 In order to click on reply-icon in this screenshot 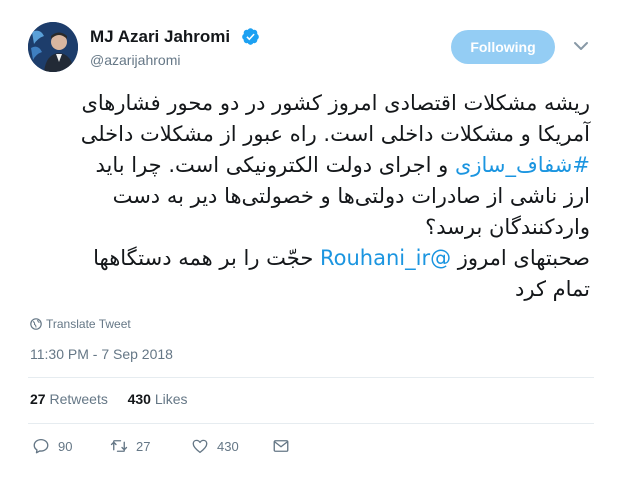, I will do `click(41, 446)`.